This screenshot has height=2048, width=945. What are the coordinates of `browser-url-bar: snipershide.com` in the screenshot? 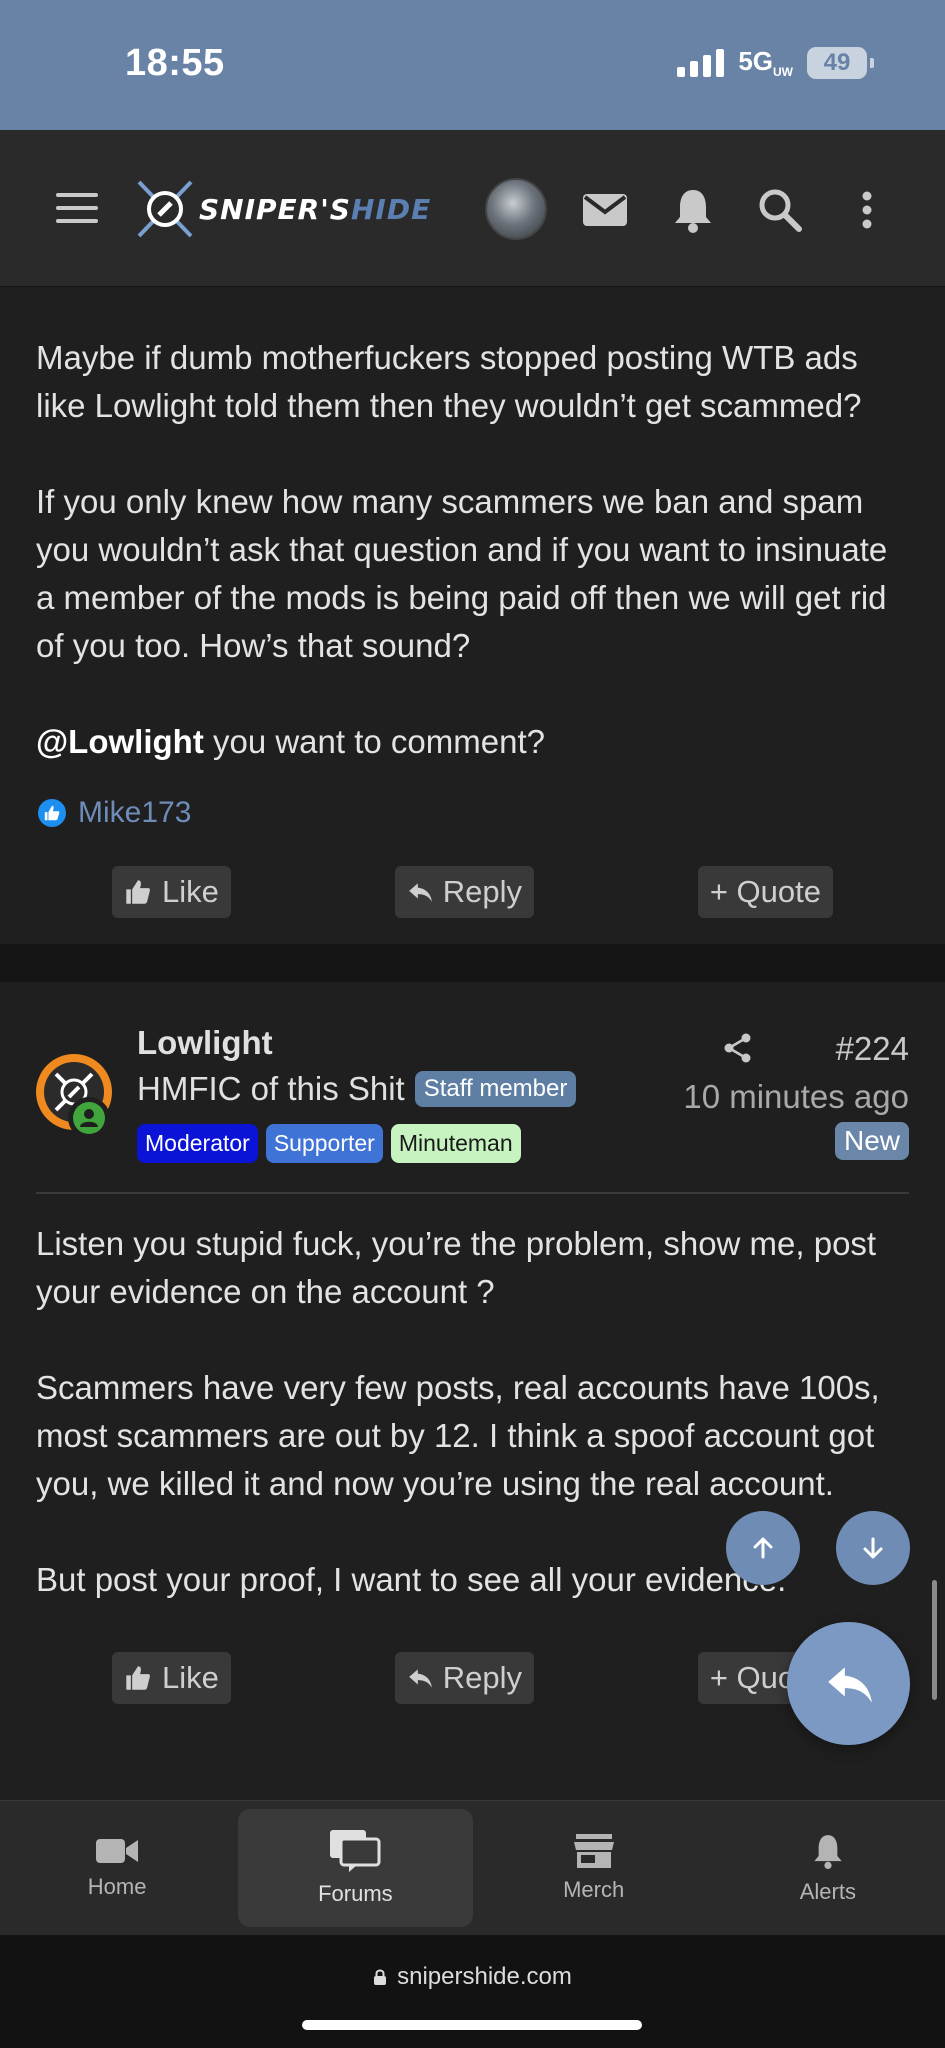 It's located at (472, 1991).